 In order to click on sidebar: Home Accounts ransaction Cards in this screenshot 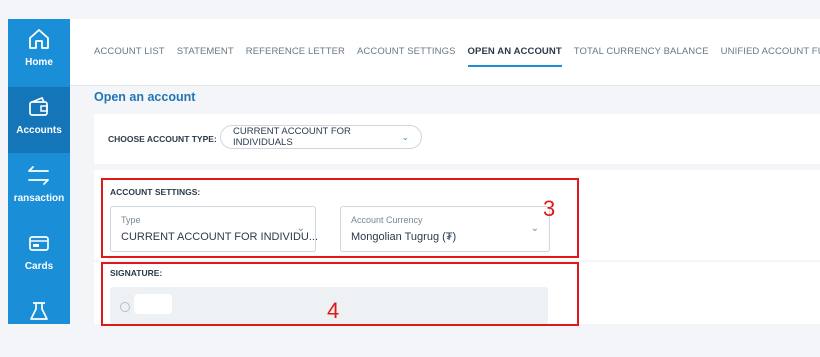, I will do `click(39, 171)`.